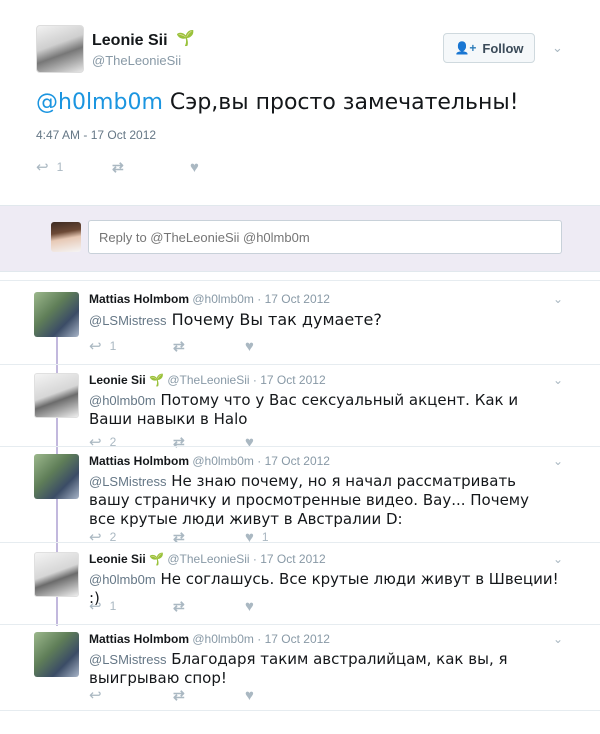  Describe the element at coordinates (179, 537) in the screenshot. I see `reply-actions: ↩ 2 ⇄ ♥ 1` at that location.